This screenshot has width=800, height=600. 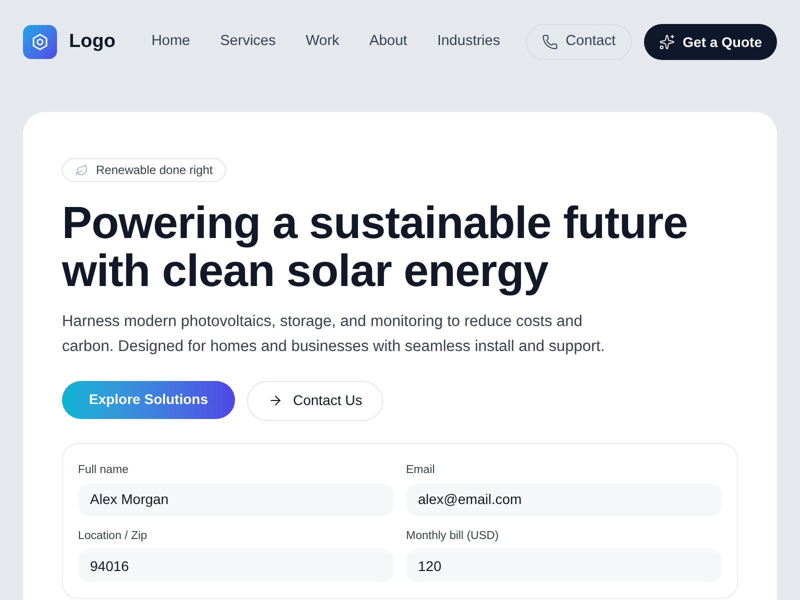 What do you see at coordinates (564, 499) in the screenshot?
I see `input-field: alex@email.com` at bounding box center [564, 499].